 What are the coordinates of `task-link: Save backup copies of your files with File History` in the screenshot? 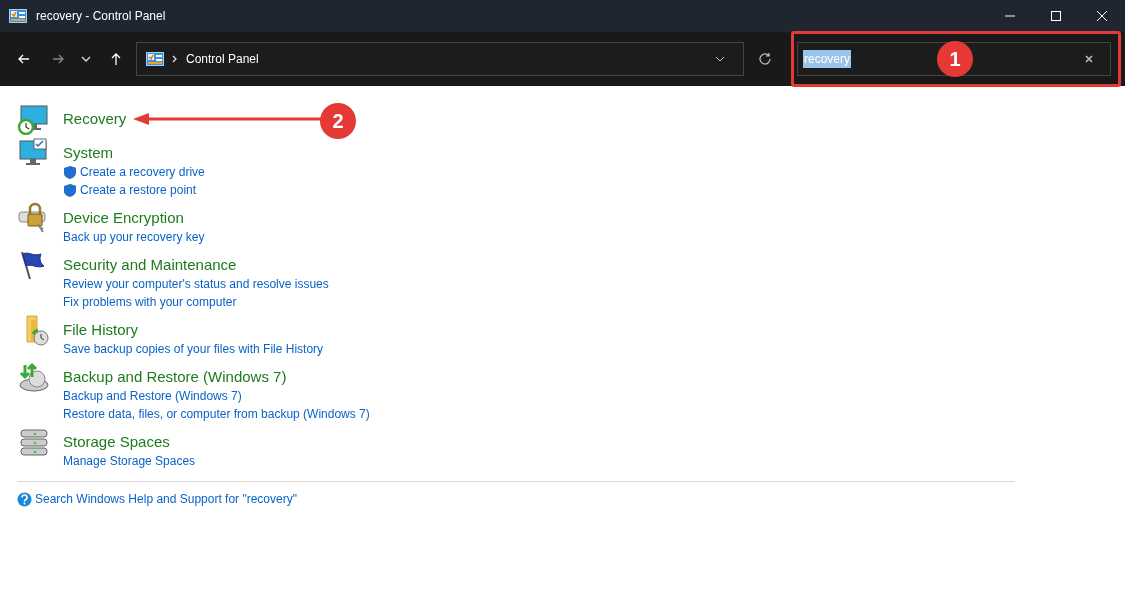 It's located at (193, 349).